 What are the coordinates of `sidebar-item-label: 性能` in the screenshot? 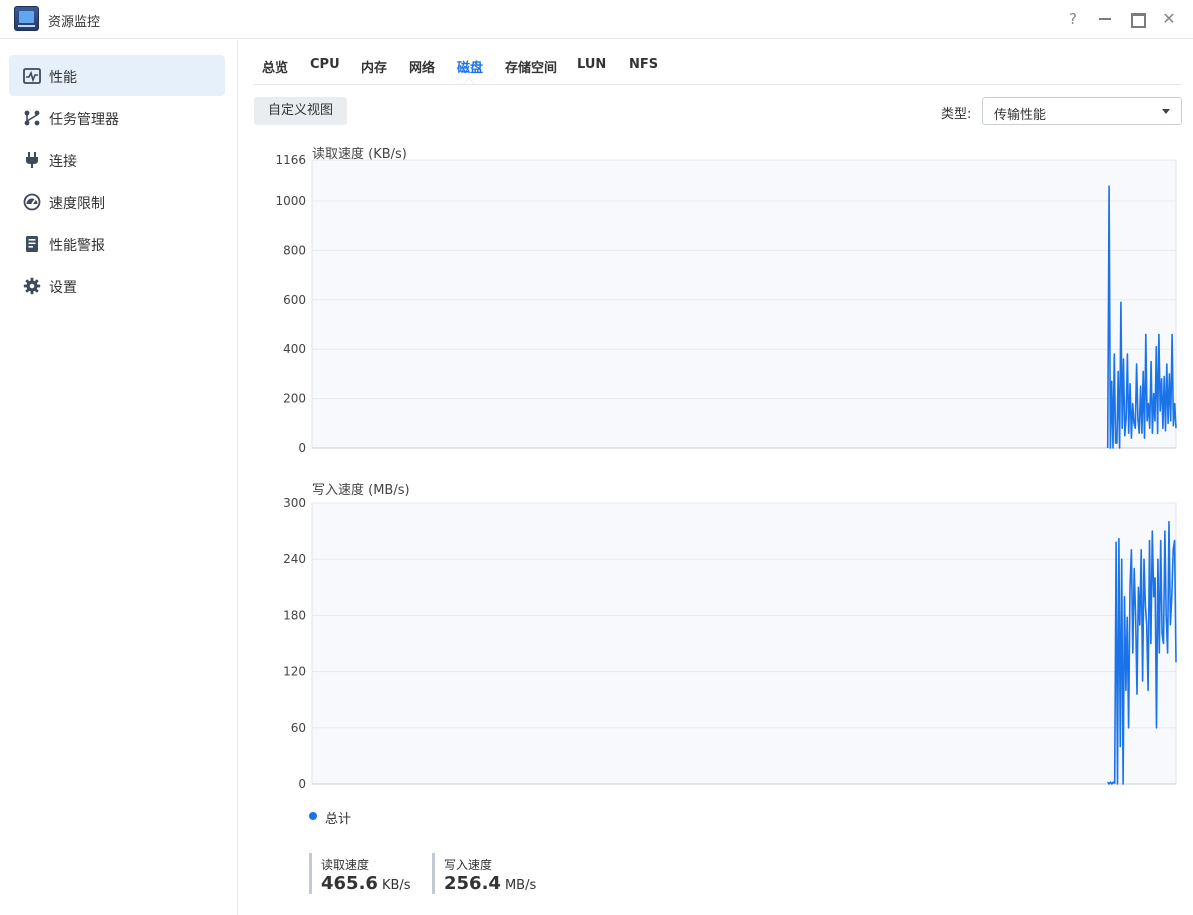 It's located at (63, 78).